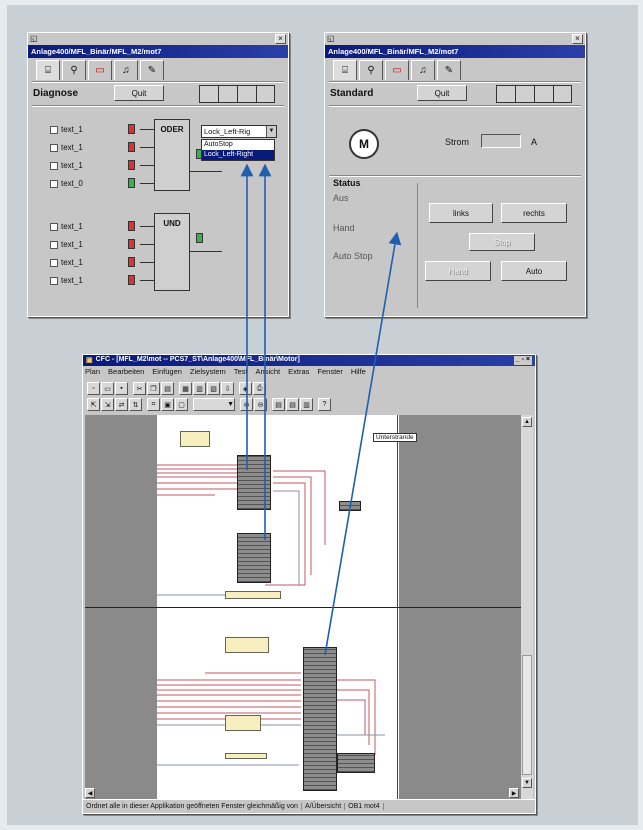 This screenshot has width=643, height=830. I want to click on cut-icon: ✂, so click(139, 388).